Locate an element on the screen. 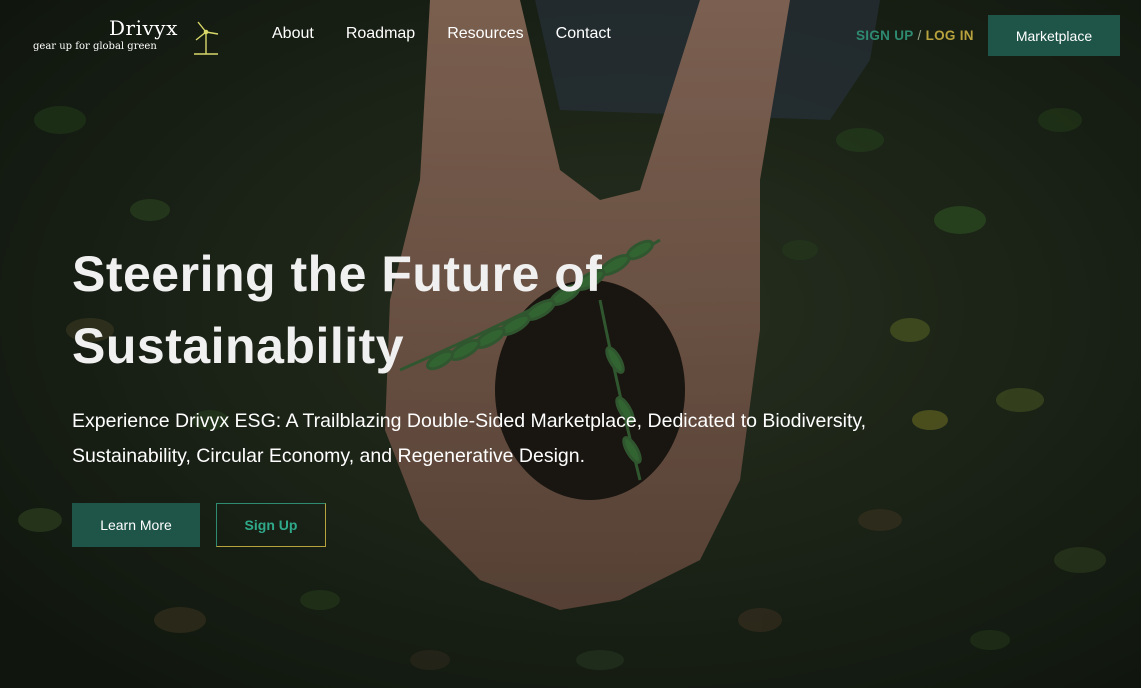 This screenshot has height=688, width=1141. brand-tagline: gear up for global green is located at coordinates (95, 46).